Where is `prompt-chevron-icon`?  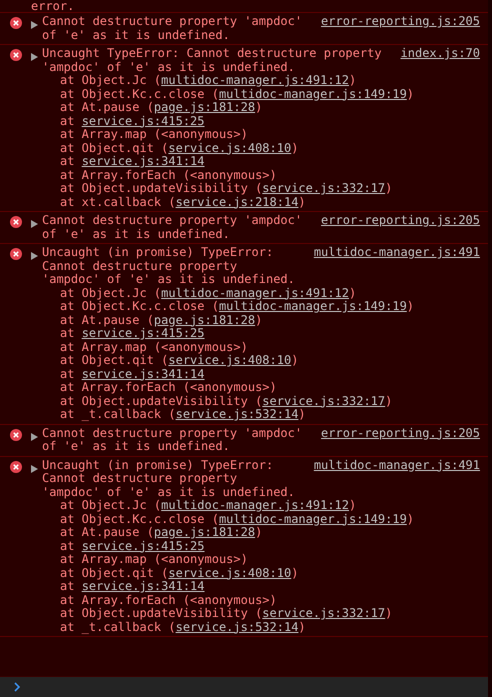 prompt-chevron-icon is located at coordinates (17, 687).